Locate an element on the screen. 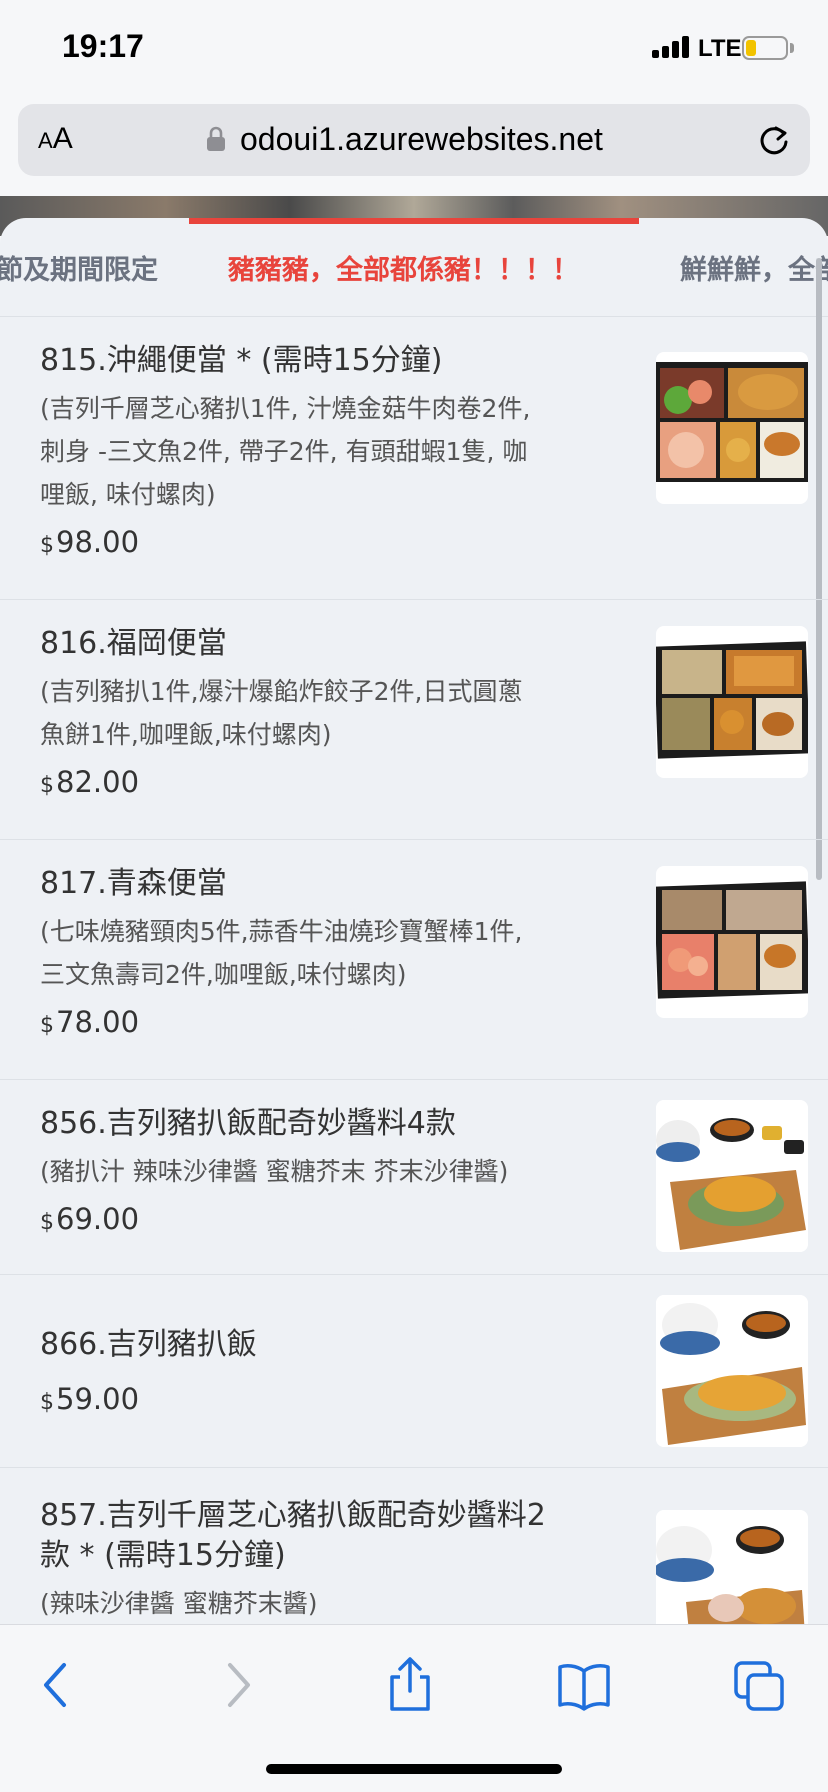 Image resolution: width=828 pixels, height=1792 pixels. item-name: 866.吉列豬扒飯 is located at coordinates (148, 1344).